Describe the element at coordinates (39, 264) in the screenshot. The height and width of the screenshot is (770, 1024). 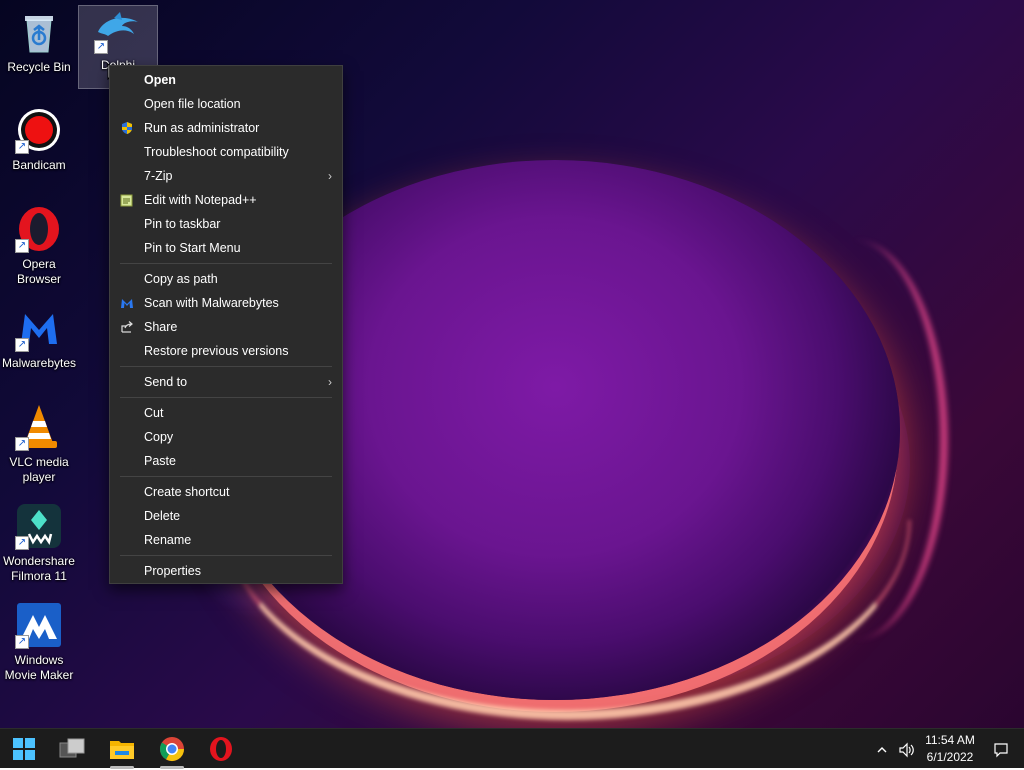
I see `desktop-icon-label: Opera` at that location.